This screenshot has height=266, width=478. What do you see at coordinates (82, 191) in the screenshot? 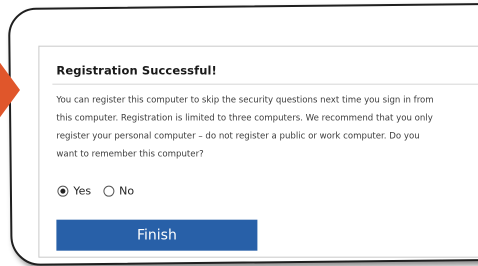
I see `radio-label-yes: Yes` at bounding box center [82, 191].